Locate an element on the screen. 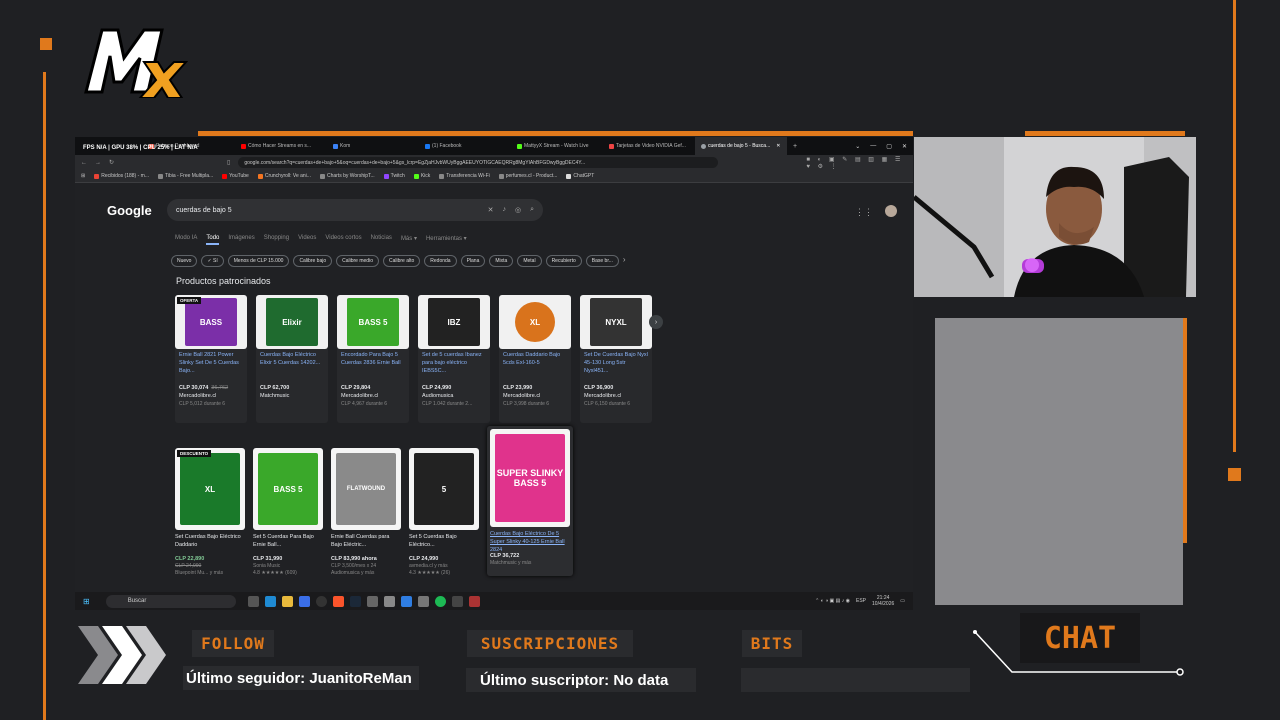 Image resolution: width=1280 pixels, height=720 pixels. store-icon is located at coordinates (304, 601).